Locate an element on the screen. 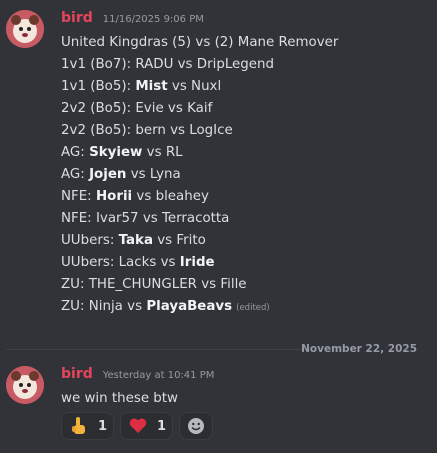  bold-text: Taka is located at coordinates (135, 240).